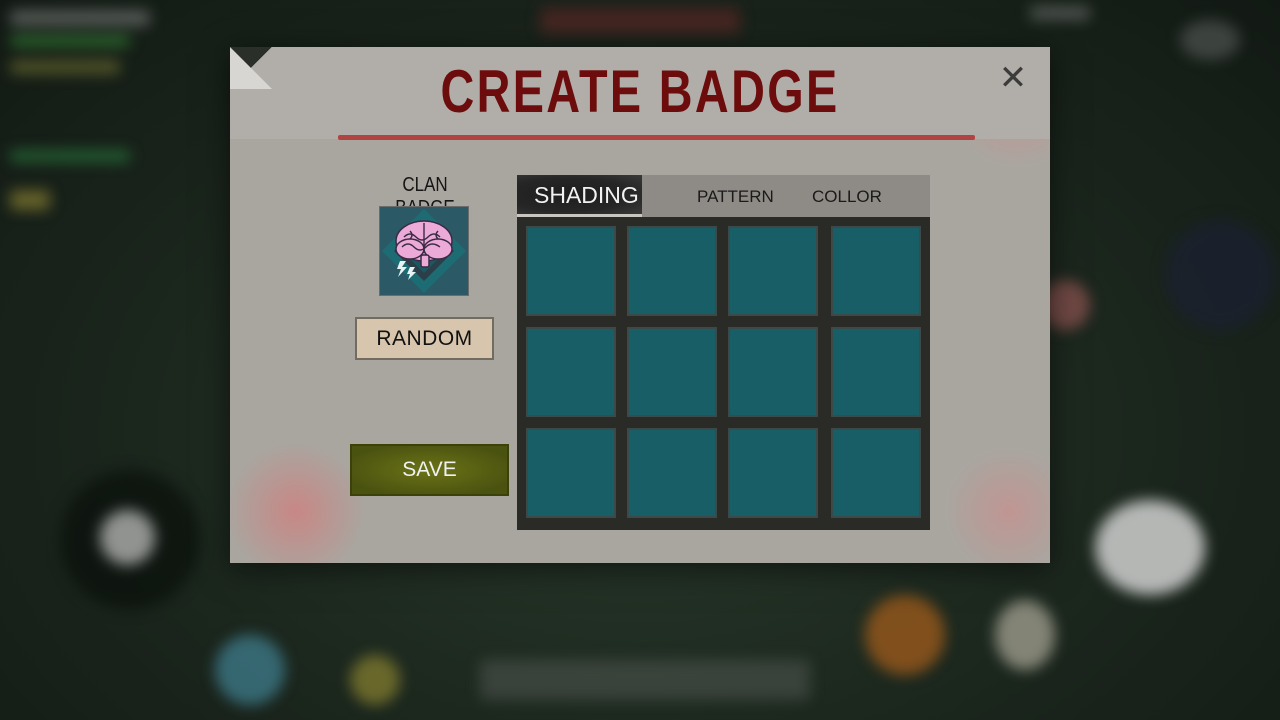  I want to click on clan-badge-preview, so click(424, 251).